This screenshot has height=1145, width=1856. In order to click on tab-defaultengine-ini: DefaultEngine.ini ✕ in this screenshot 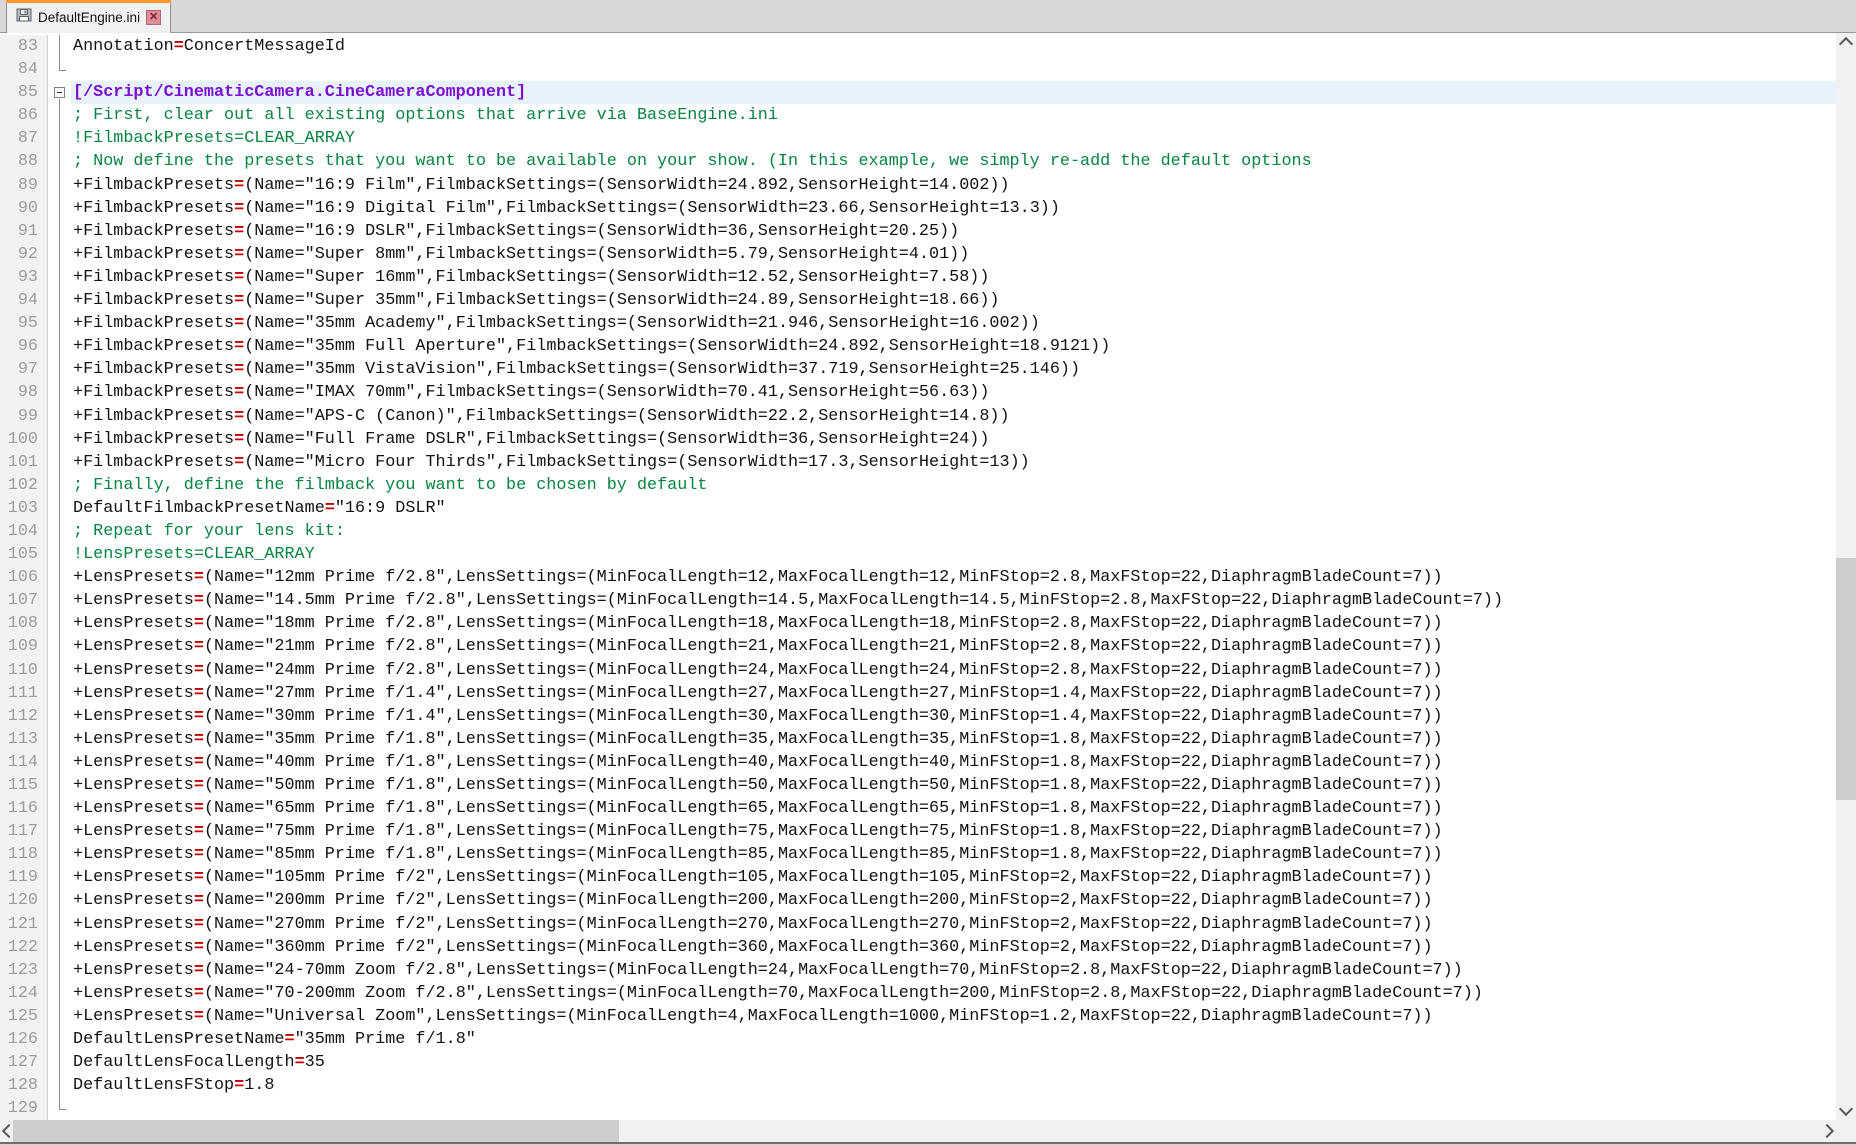, I will do `click(89, 16)`.